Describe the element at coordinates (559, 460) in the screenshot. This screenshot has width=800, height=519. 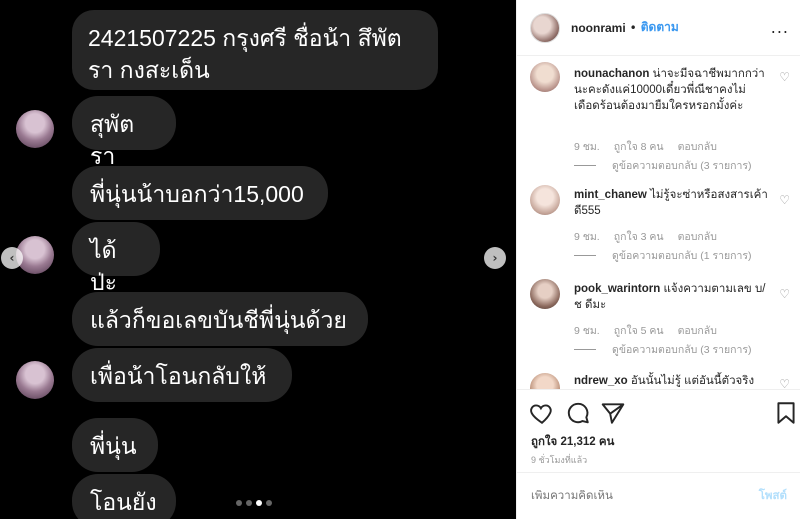
I see `post-timestamp: 9 ชั่วโมงที่แล้ว` at that location.